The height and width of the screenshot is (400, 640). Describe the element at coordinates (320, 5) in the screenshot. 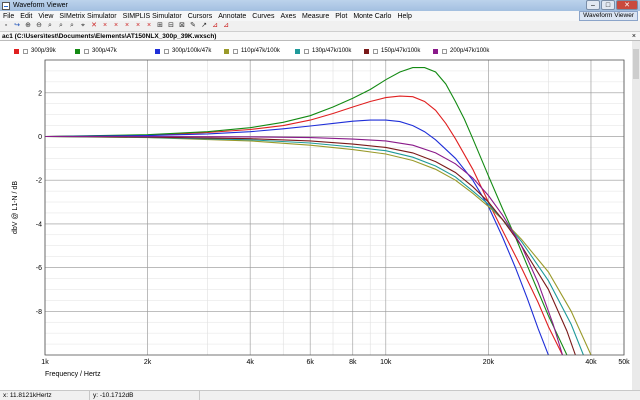

I see `title-bar: Waveform Viewer – □ ✕` at that location.